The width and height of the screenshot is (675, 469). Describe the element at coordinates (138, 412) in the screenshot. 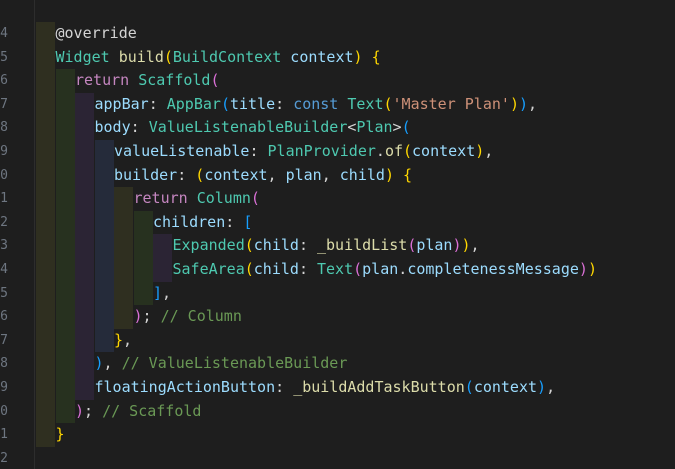

I see `code-line: ); // Scaffold` at that location.